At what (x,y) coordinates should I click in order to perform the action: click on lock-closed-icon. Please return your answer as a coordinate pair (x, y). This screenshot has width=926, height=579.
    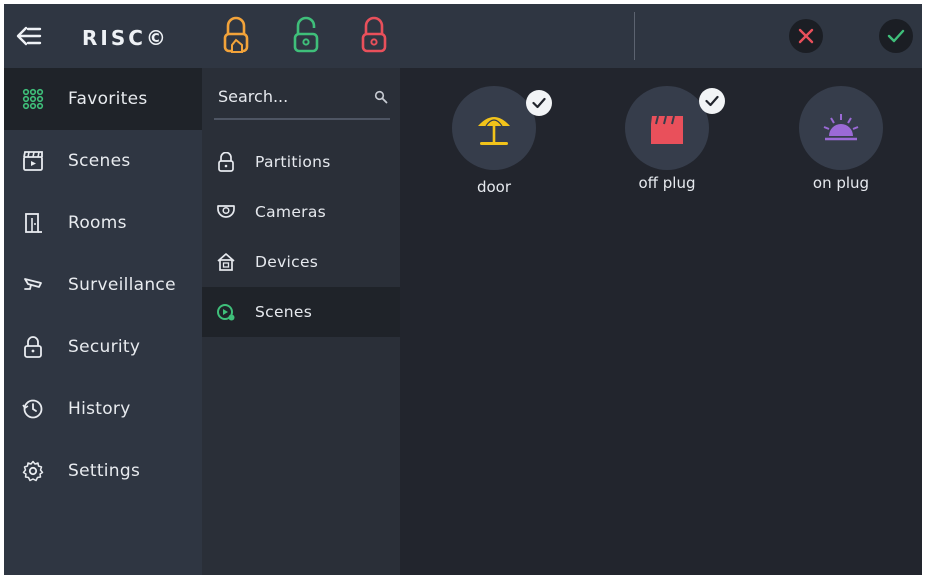
    Looking at the image, I should click on (374, 36).